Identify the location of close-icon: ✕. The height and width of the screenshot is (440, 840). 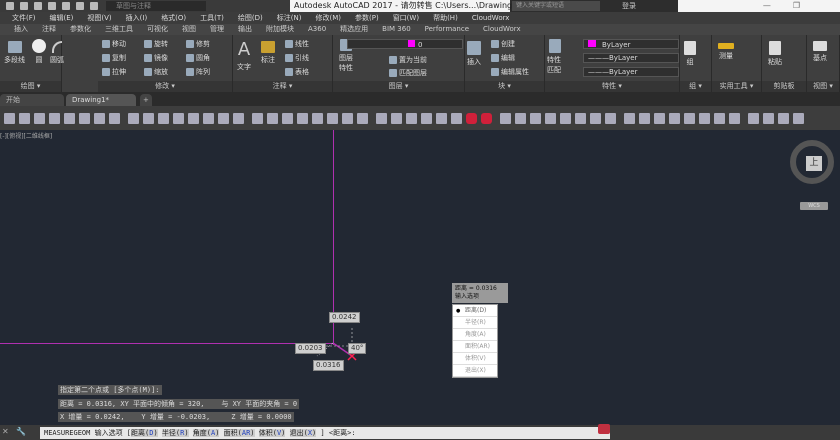
(5, 431).